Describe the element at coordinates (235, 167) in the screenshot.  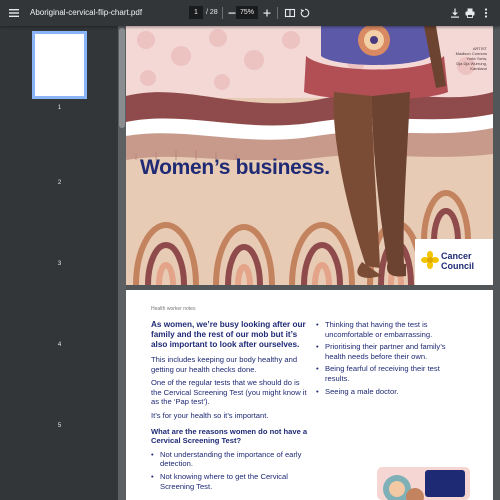
I see `cover-headline: Women’s business.` at that location.